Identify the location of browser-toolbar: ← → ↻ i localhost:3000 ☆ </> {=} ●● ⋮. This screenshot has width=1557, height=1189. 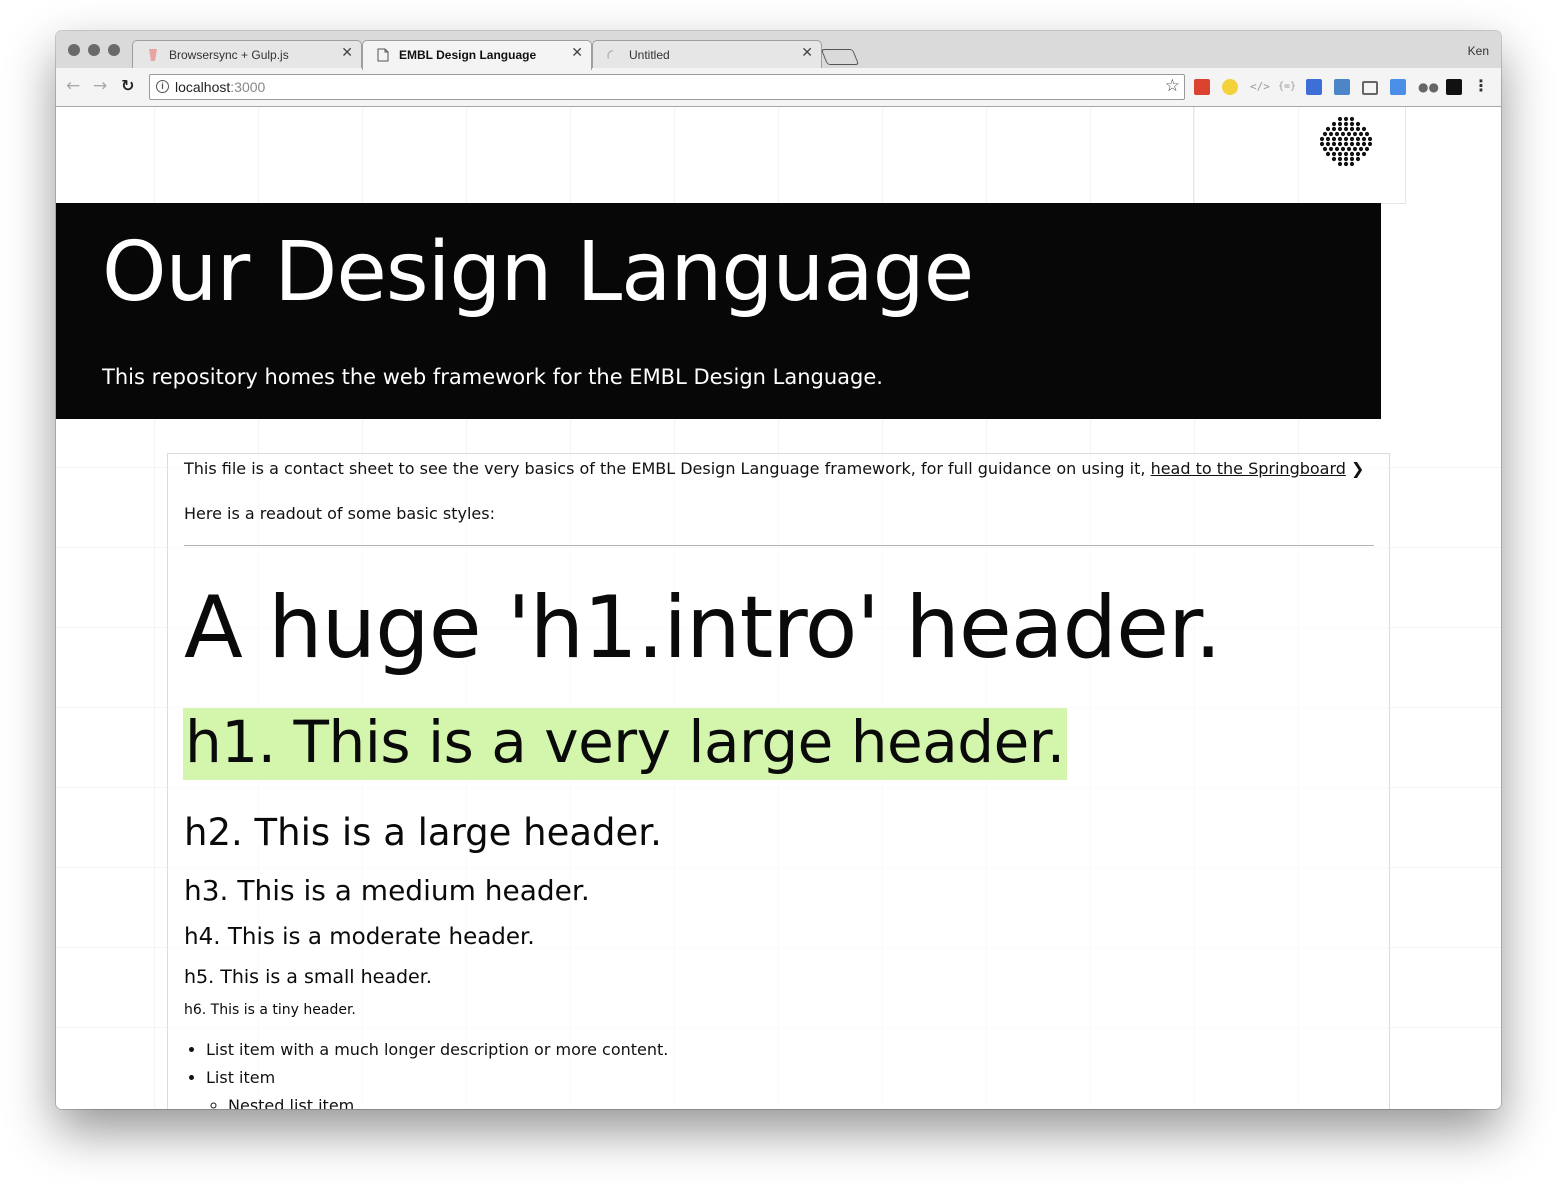
(778, 87).